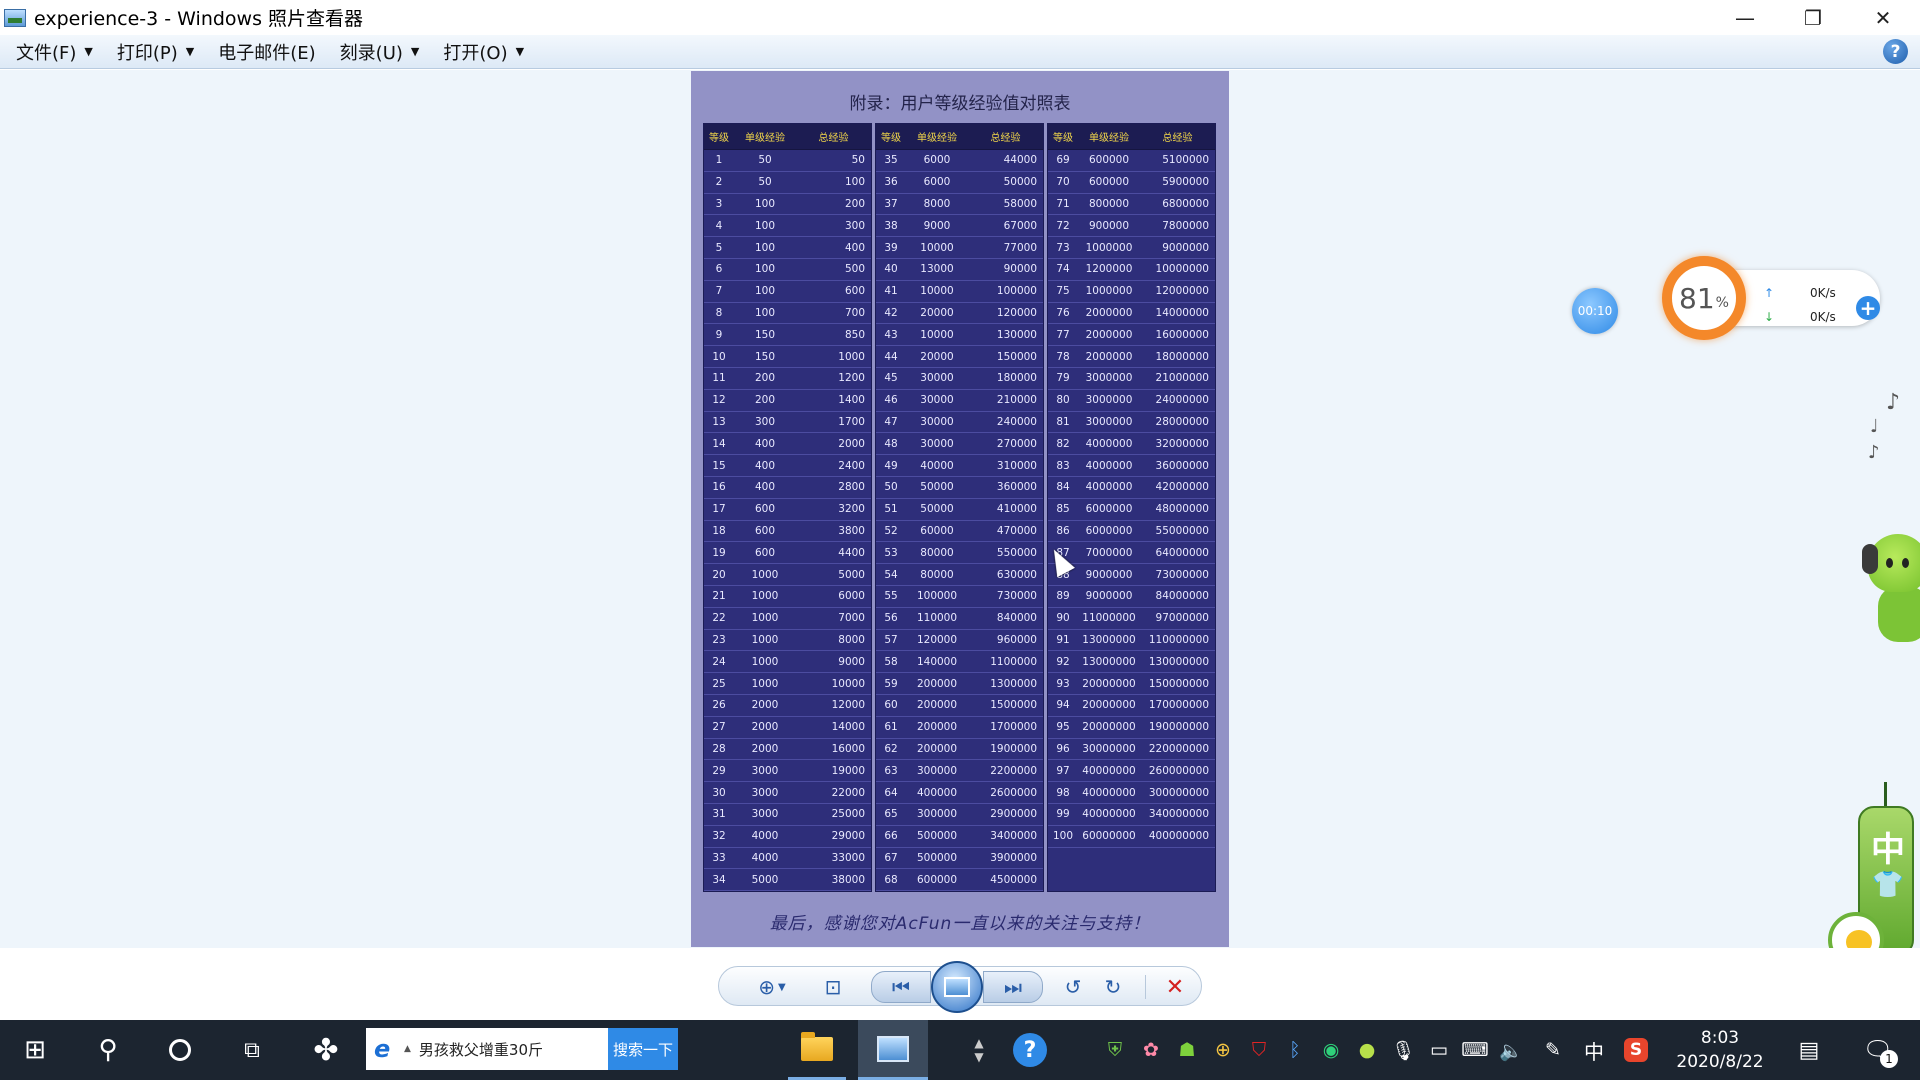 The height and width of the screenshot is (1080, 1920). I want to click on menu-file-label: 文件(F), so click(46, 53).